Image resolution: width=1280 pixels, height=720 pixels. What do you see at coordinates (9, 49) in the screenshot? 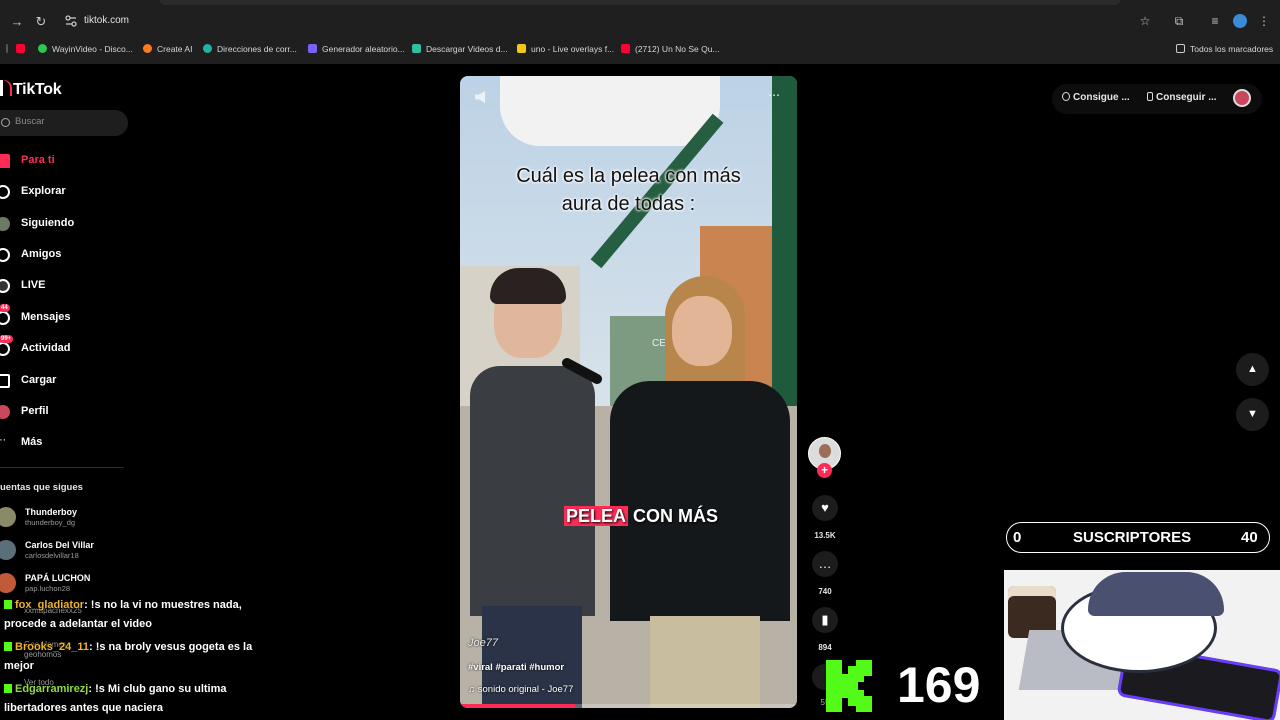
I see `bookmark-separator` at bounding box center [9, 49].